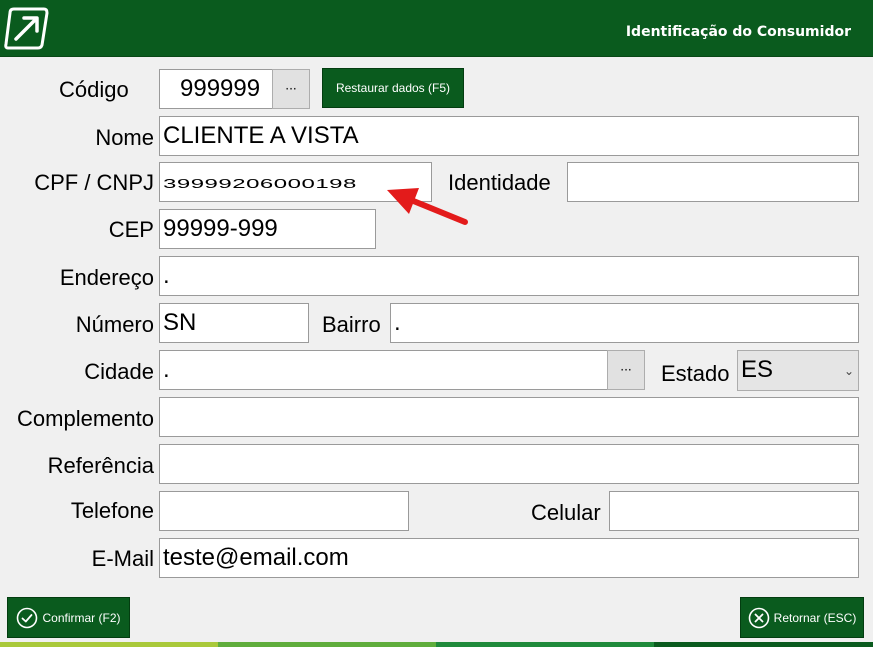 The height and width of the screenshot is (647, 873). What do you see at coordinates (112, 510) in the screenshot?
I see `telefone-label: Telefone` at bounding box center [112, 510].